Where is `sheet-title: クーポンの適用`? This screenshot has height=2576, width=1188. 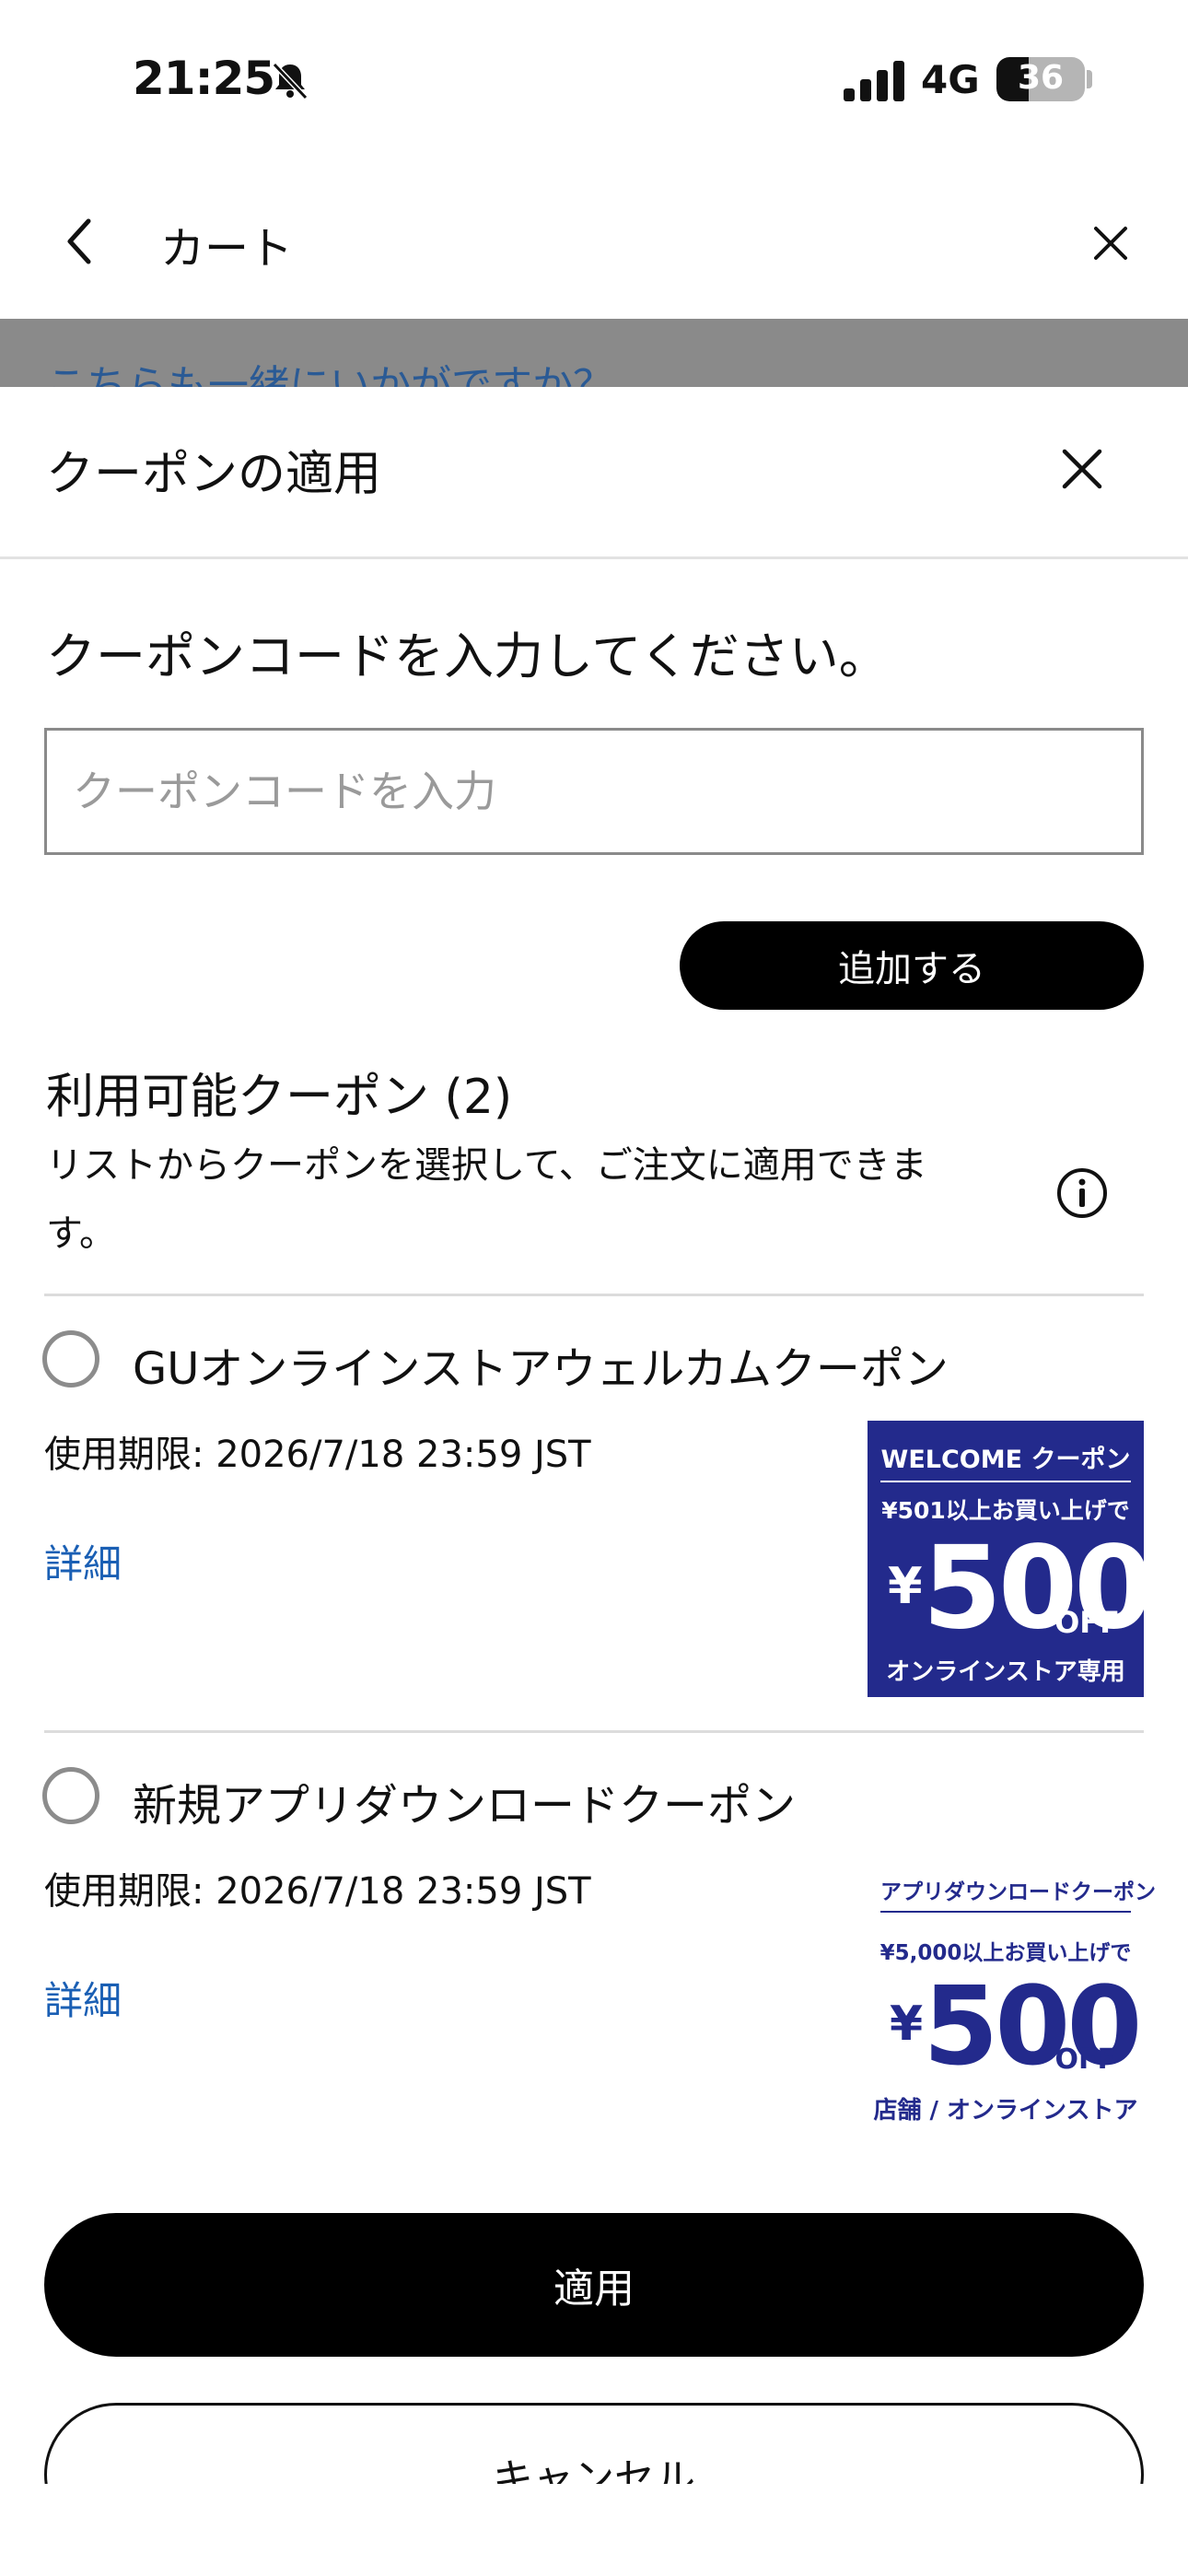 sheet-title: クーポンの適用 is located at coordinates (214, 475).